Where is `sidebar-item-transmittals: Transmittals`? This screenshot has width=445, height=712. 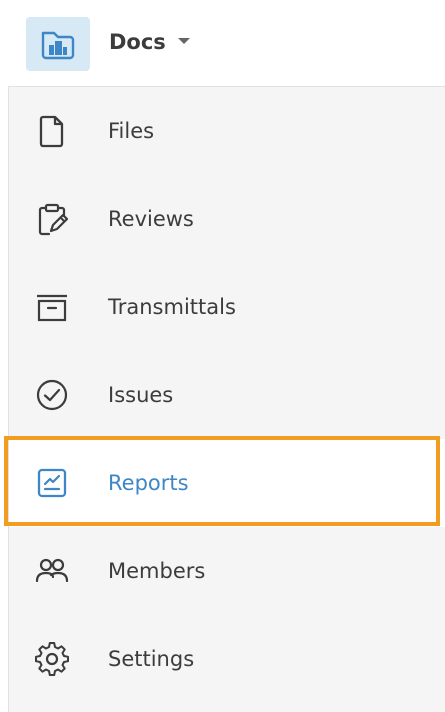 sidebar-item-transmittals: Transmittals is located at coordinates (227, 307).